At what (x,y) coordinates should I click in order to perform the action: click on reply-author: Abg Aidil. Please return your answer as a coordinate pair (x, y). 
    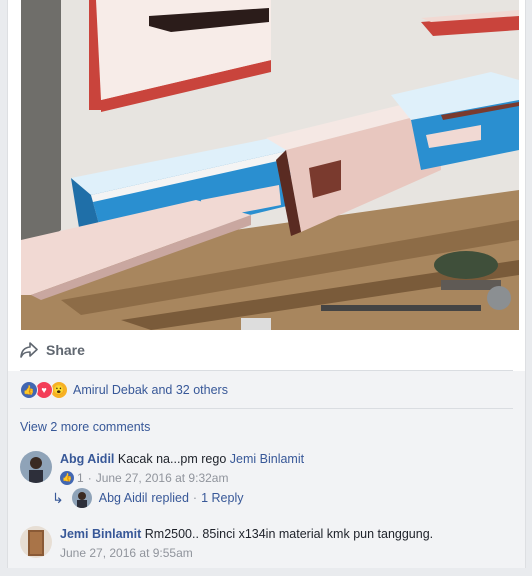
    Looking at the image, I should click on (123, 498).